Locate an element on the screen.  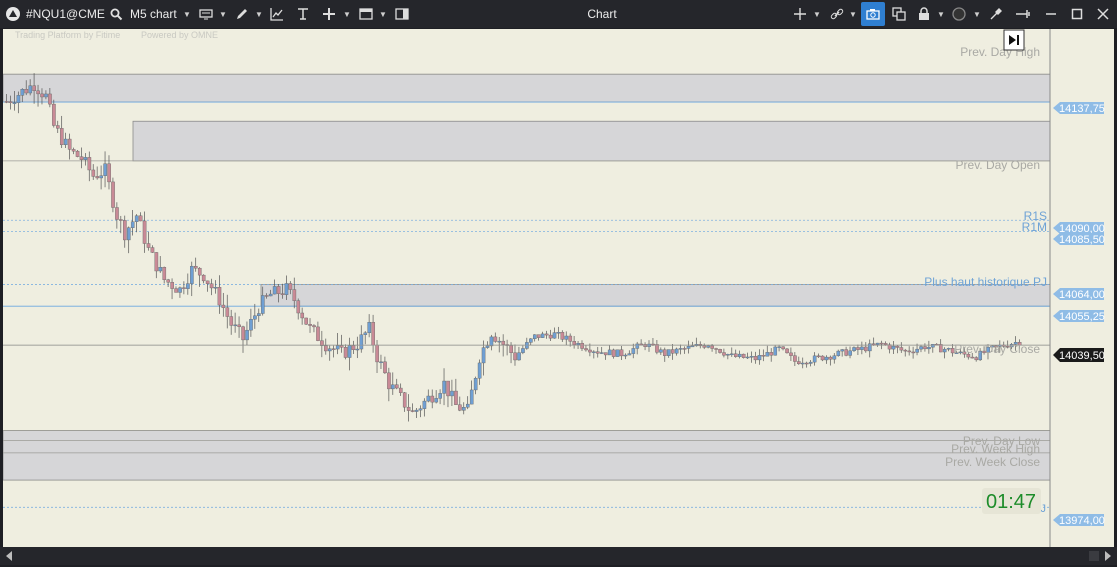
close-icon is located at coordinates (1103, 14).